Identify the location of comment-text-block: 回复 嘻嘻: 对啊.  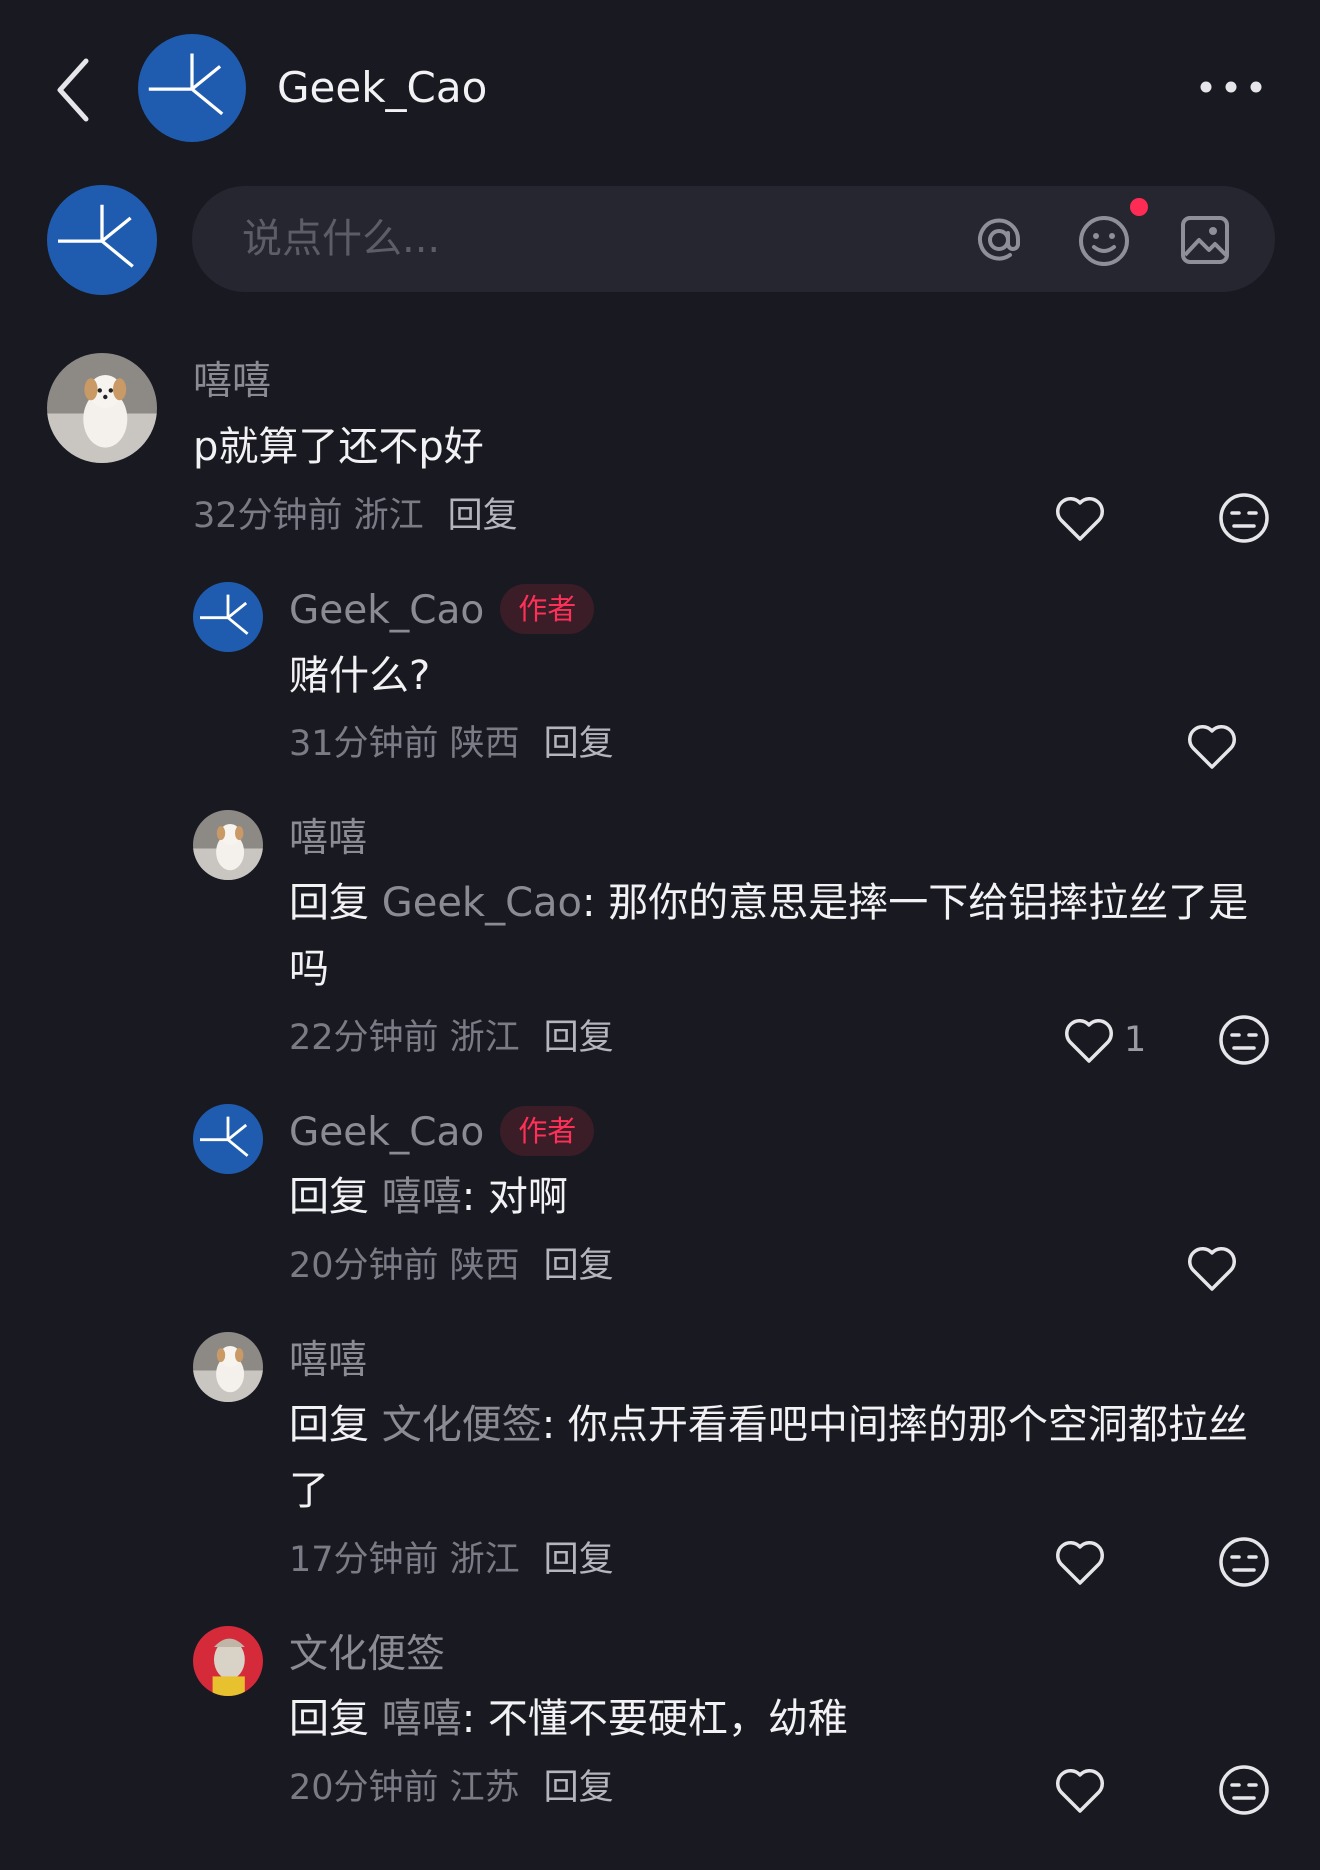
(784, 1197).